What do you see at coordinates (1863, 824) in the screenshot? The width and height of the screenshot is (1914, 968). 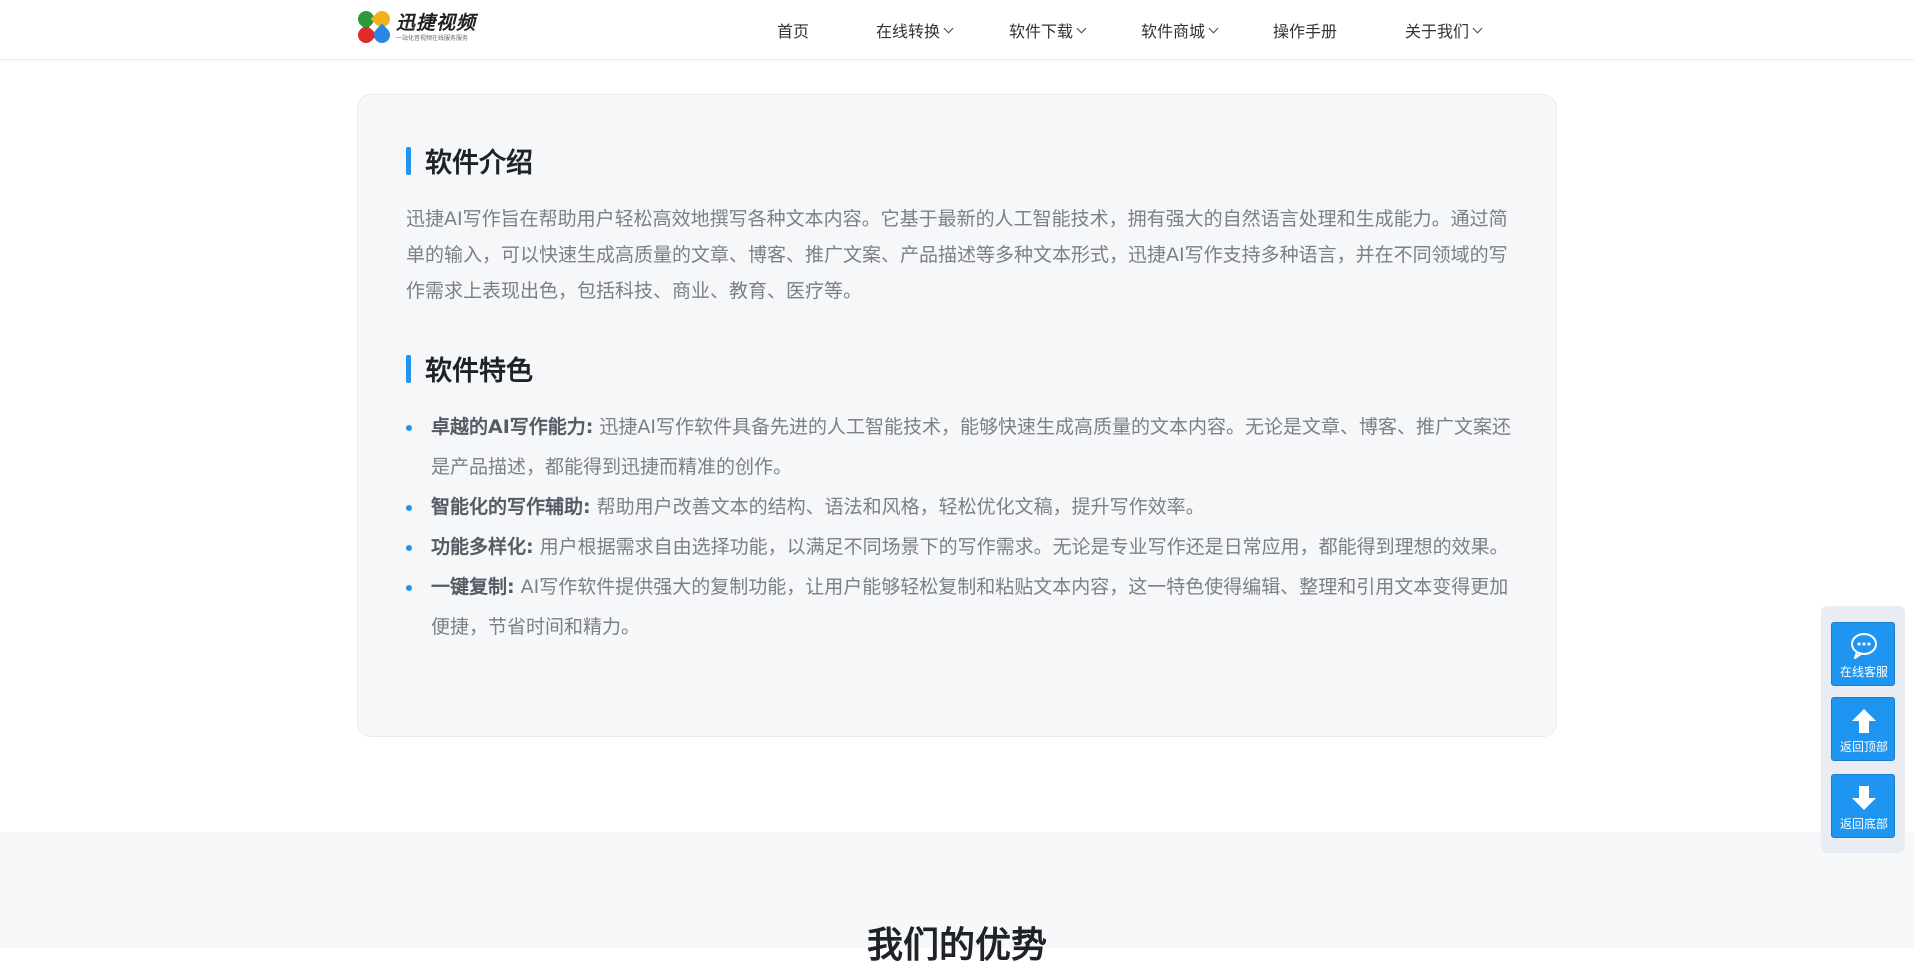 I see `back-to-bottom-label: 返回底部` at bounding box center [1863, 824].